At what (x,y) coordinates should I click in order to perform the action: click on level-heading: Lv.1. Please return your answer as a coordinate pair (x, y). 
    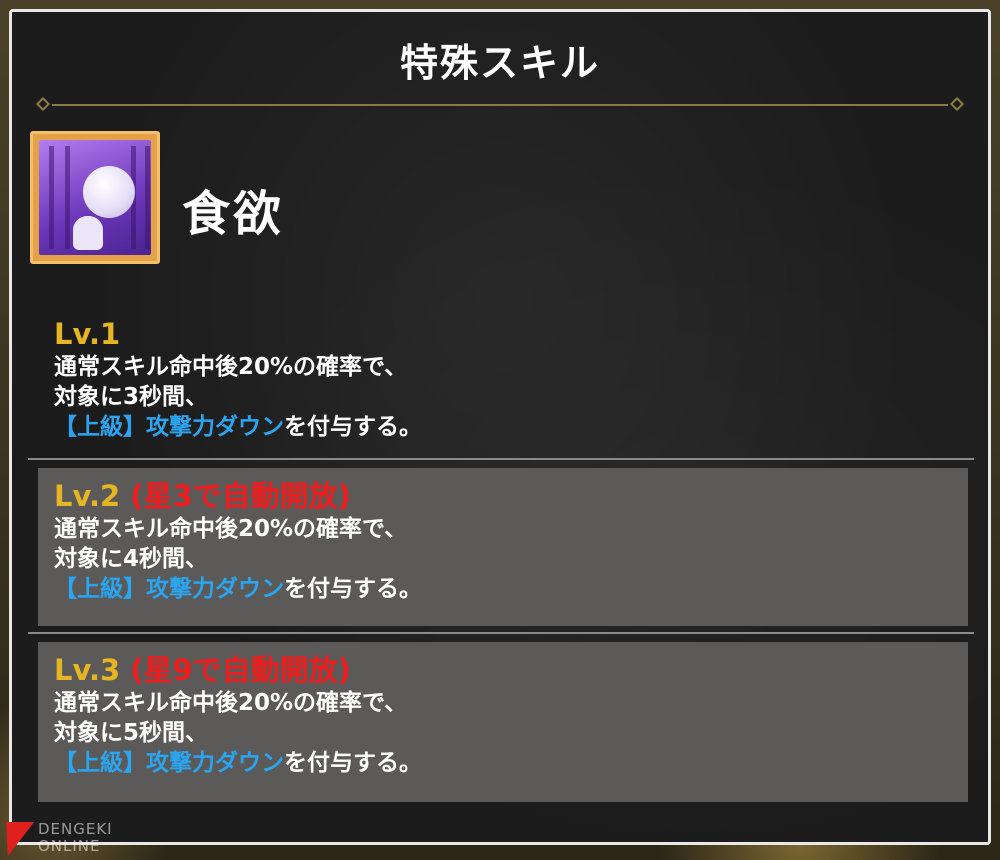
    Looking at the image, I should click on (511, 334).